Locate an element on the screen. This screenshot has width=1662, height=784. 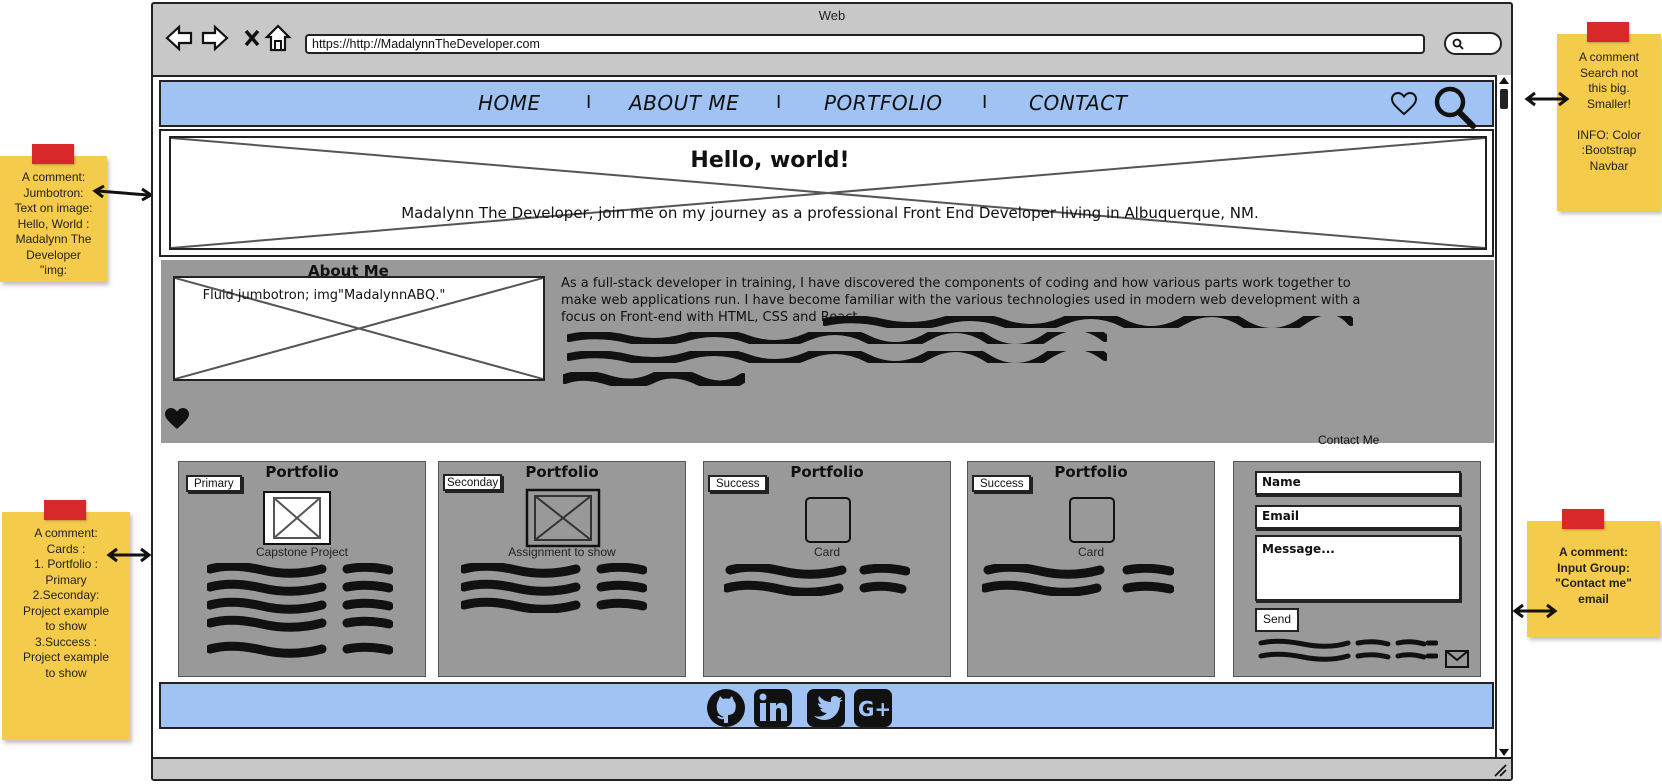
nav-link-about: ABOUT ME is located at coordinates (684, 103).